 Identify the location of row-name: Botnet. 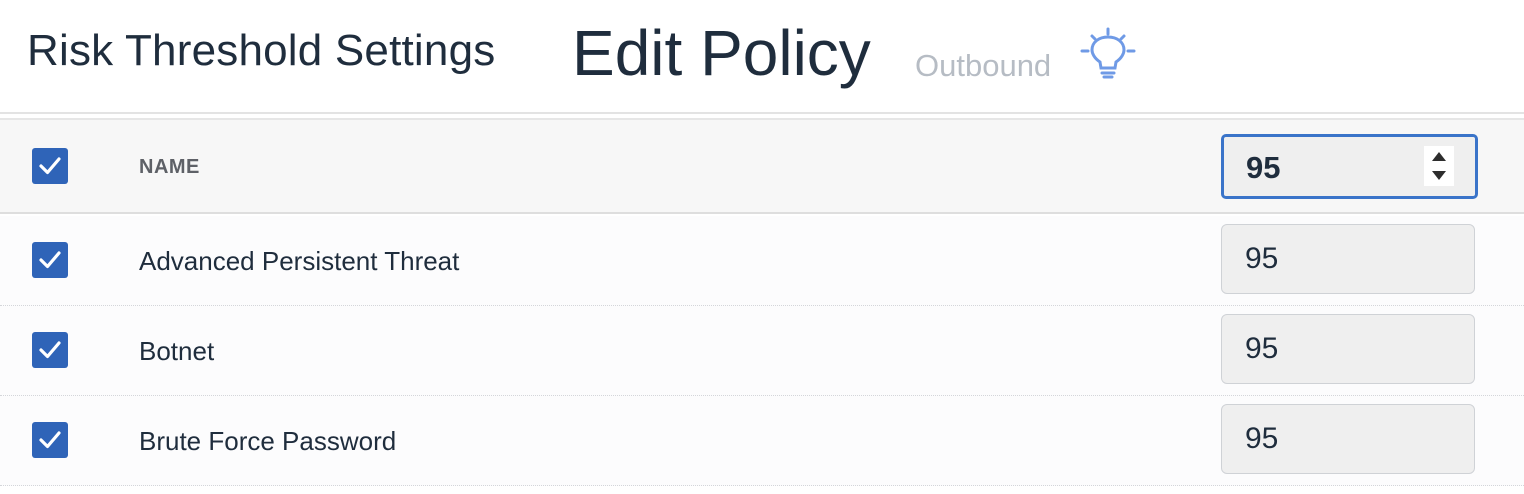
(177, 351).